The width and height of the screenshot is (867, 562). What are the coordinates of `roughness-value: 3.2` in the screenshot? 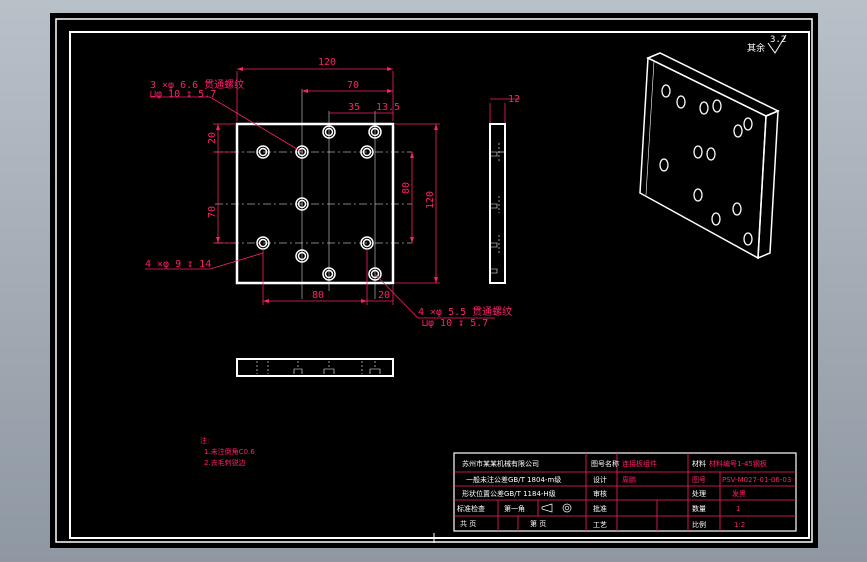 It's located at (778, 40).